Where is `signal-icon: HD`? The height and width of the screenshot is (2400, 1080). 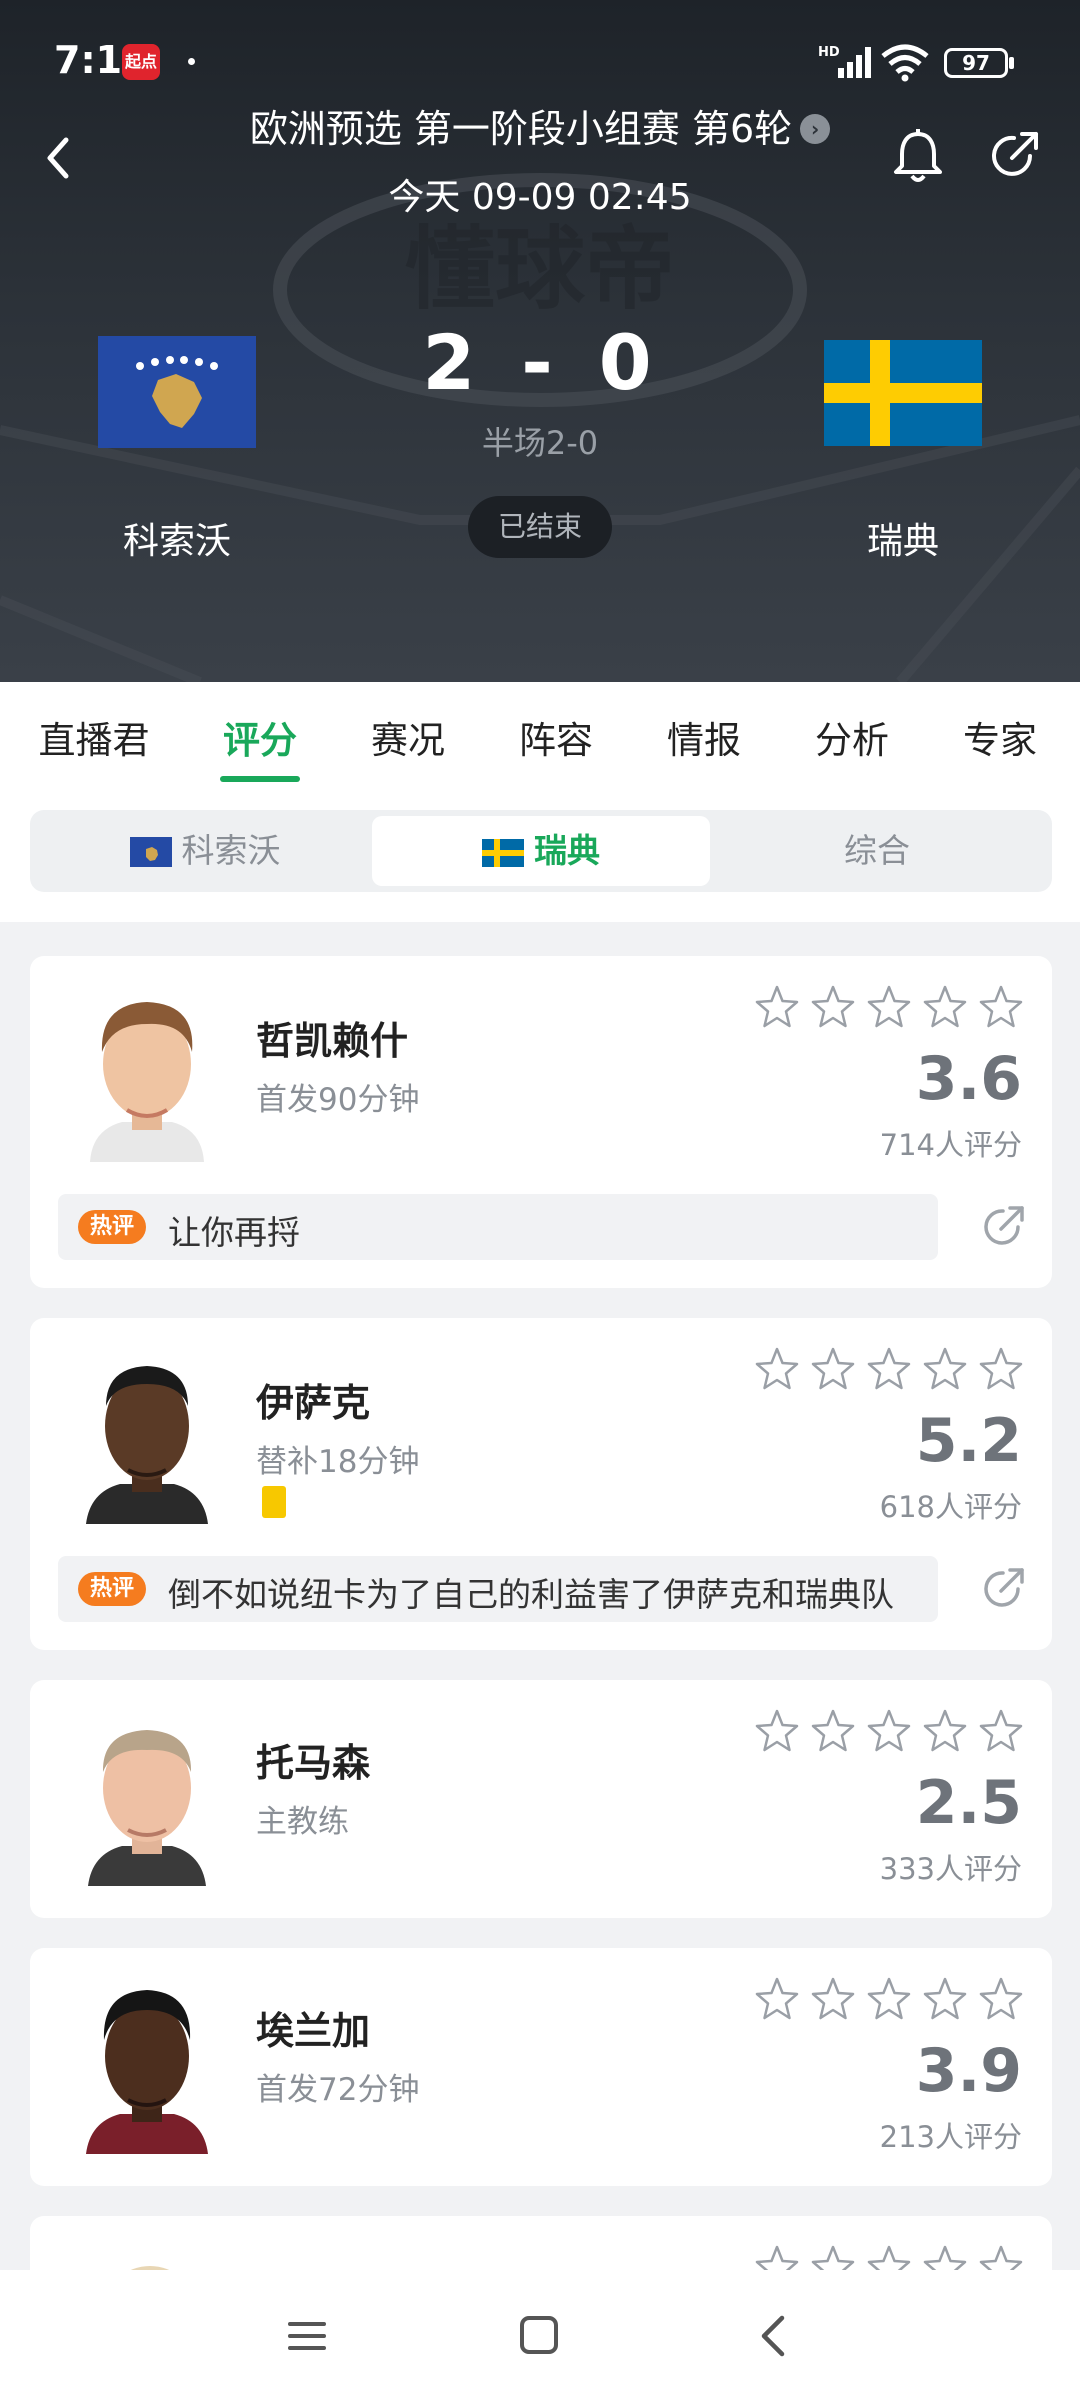
signal-icon: HD is located at coordinates (844, 61).